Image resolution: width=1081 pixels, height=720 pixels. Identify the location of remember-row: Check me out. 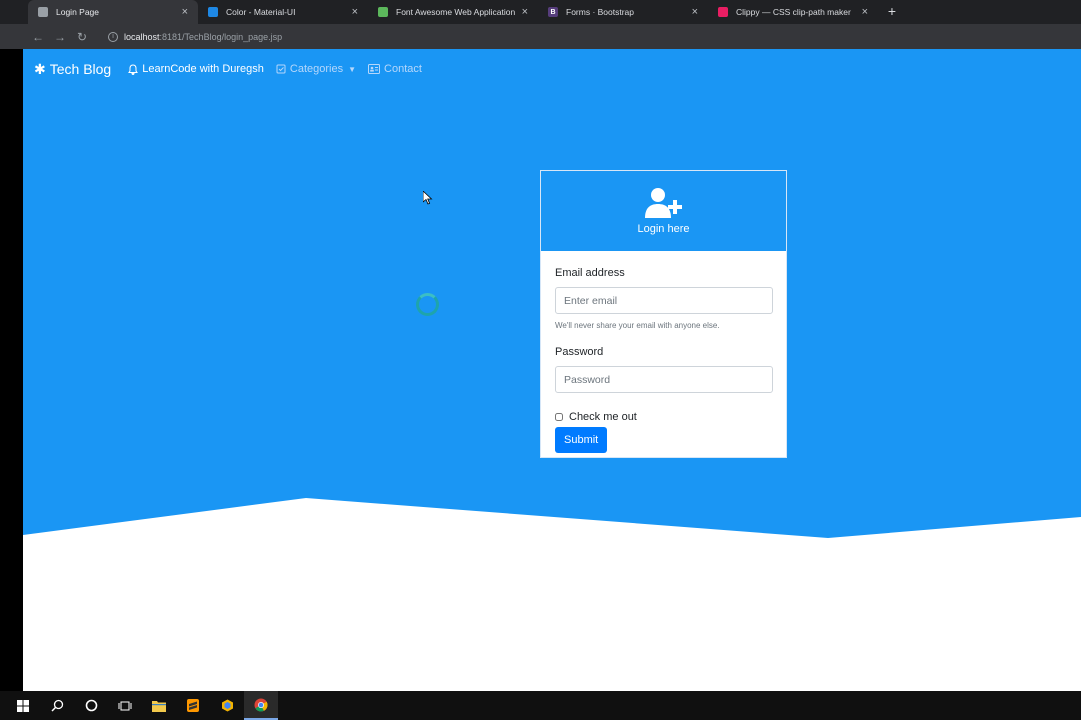
(663, 417).